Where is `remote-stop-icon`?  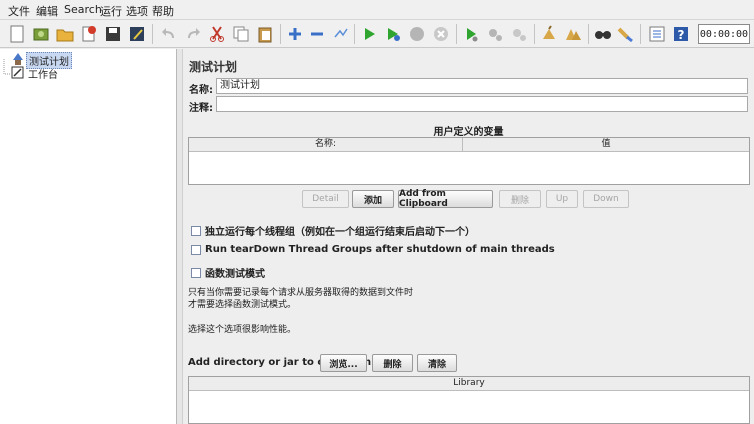
remote-stop-icon is located at coordinates (495, 34).